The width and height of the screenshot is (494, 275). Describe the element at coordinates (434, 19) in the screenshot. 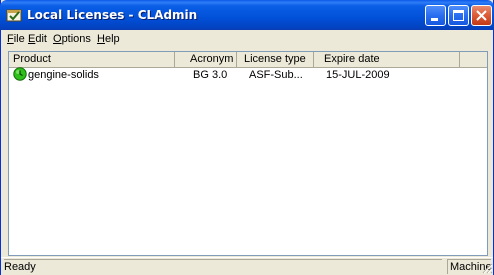

I see `minimize-icon` at that location.